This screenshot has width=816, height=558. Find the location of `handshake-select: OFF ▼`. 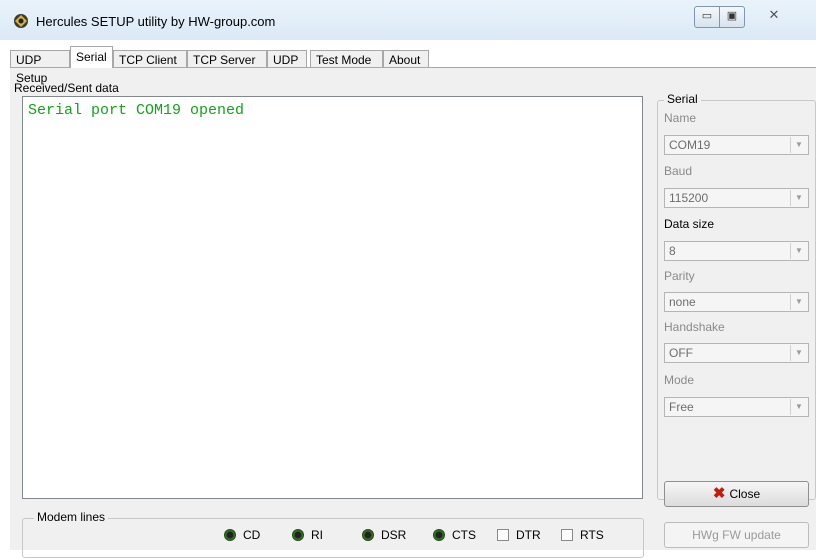

handshake-select: OFF ▼ is located at coordinates (736, 353).